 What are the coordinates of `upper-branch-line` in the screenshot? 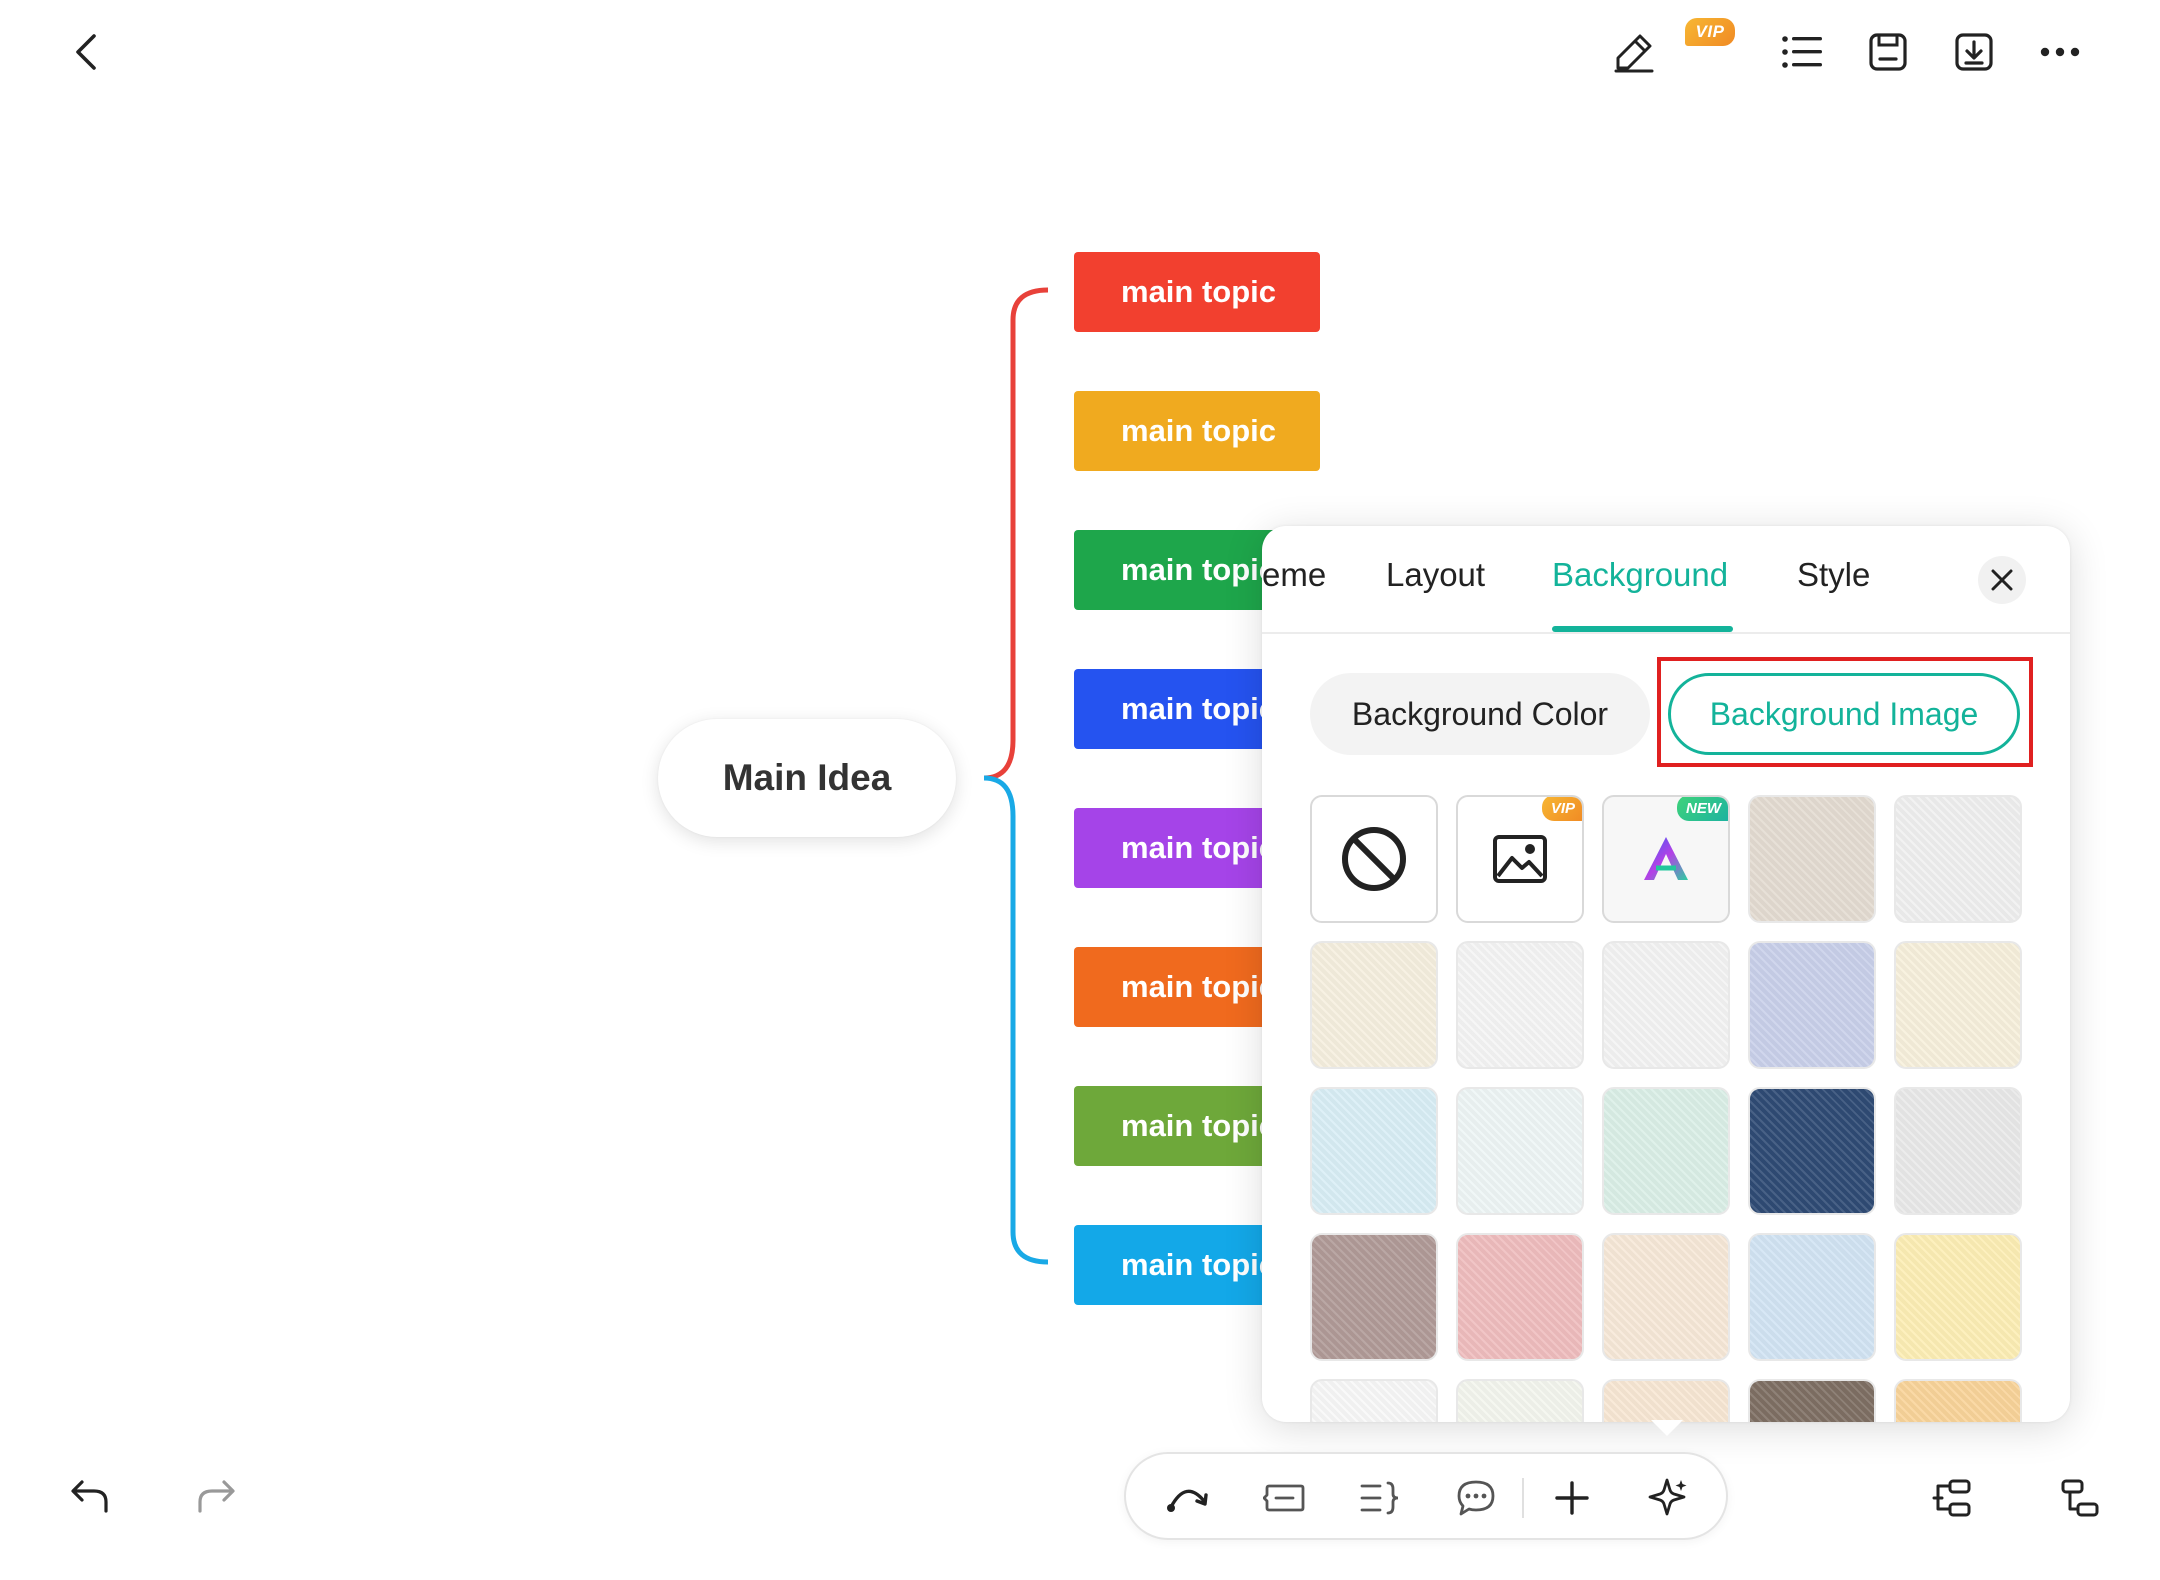 It's located at (1016, 534).